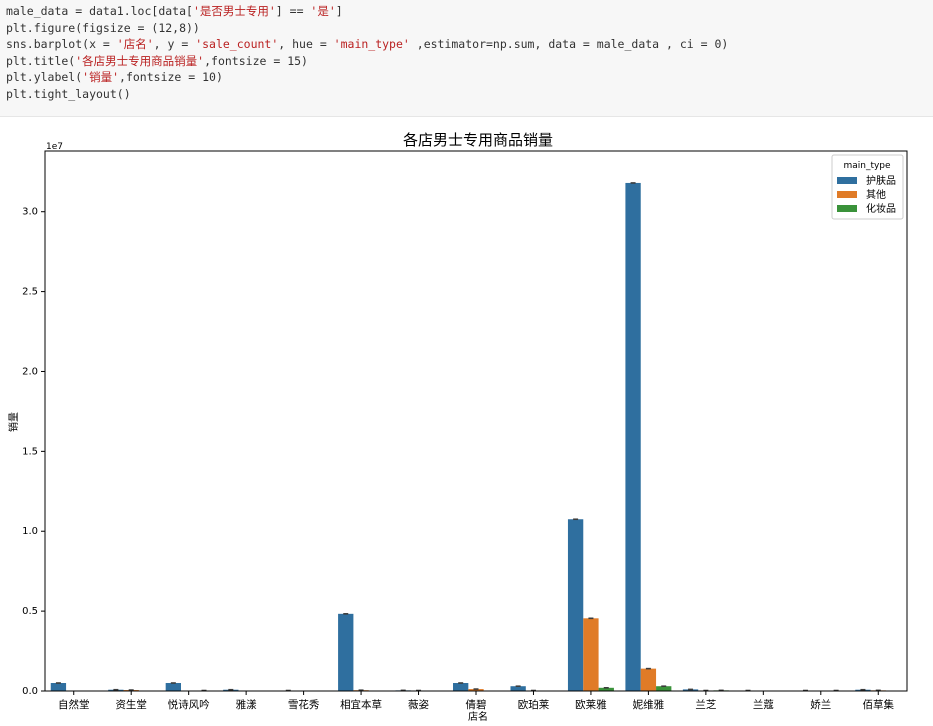  Describe the element at coordinates (879, 704) in the screenshot. I see `x-tick-label: 佰草集` at that location.